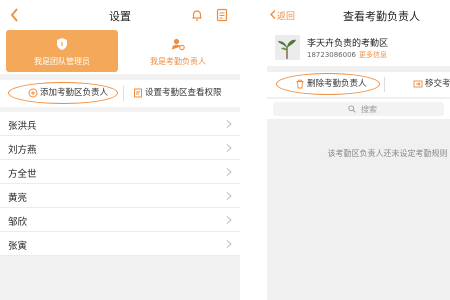 Image resolution: width=450 pixels, height=300 pixels. I want to click on list-item: 张洪兵, so click(120, 124).